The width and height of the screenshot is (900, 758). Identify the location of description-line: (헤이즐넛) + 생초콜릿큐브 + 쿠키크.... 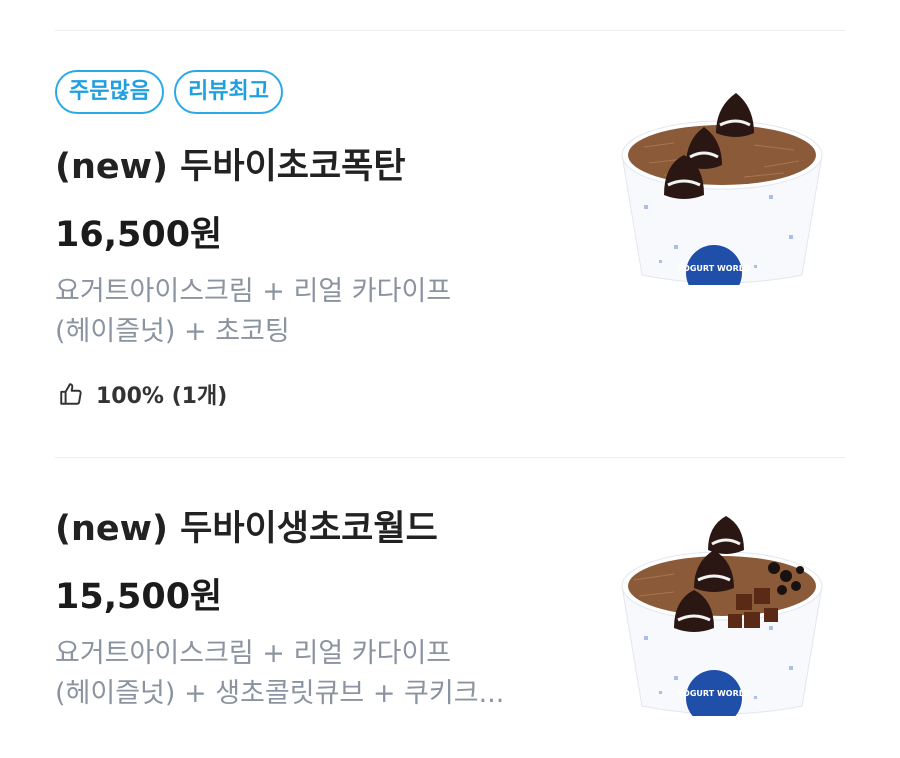
(280, 693).